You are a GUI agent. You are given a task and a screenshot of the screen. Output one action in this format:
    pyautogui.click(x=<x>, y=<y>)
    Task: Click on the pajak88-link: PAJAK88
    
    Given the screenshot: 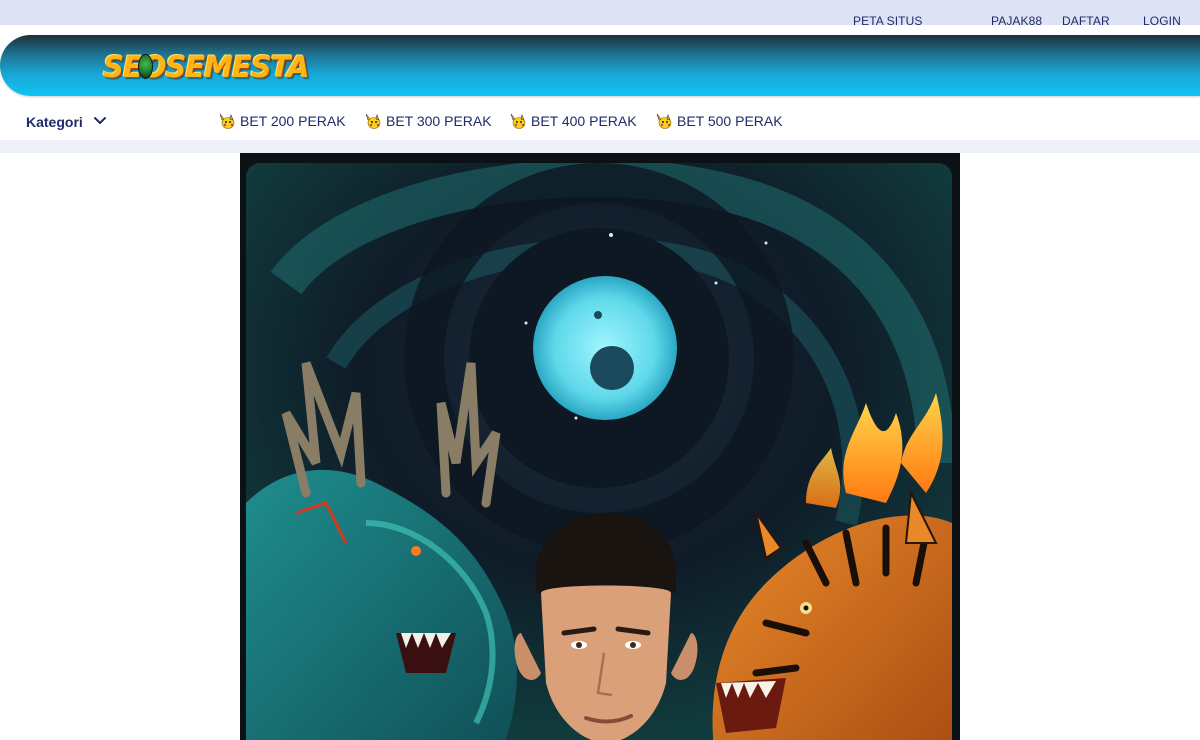 What is the action you would take?
    pyautogui.click(x=1016, y=21)
    